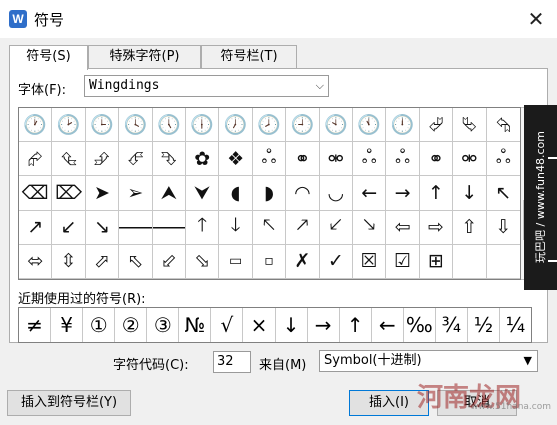  Describe the element at coordinates (169, 193) in the screenshot. I see `symbol-cell: ⮝` at that location.